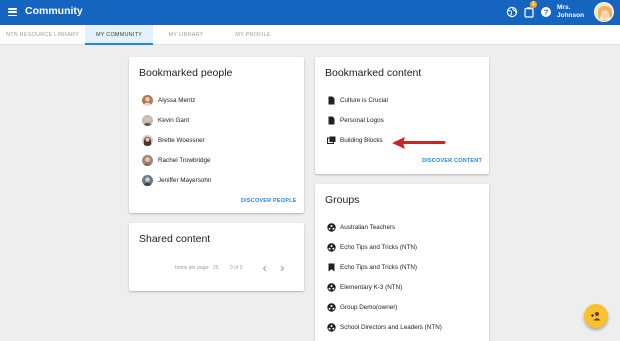 This screenshot has height=341, width=620. Describe the element at coordinates (342, 200) in the screenshot. I see `card-title: Groups` at that location.